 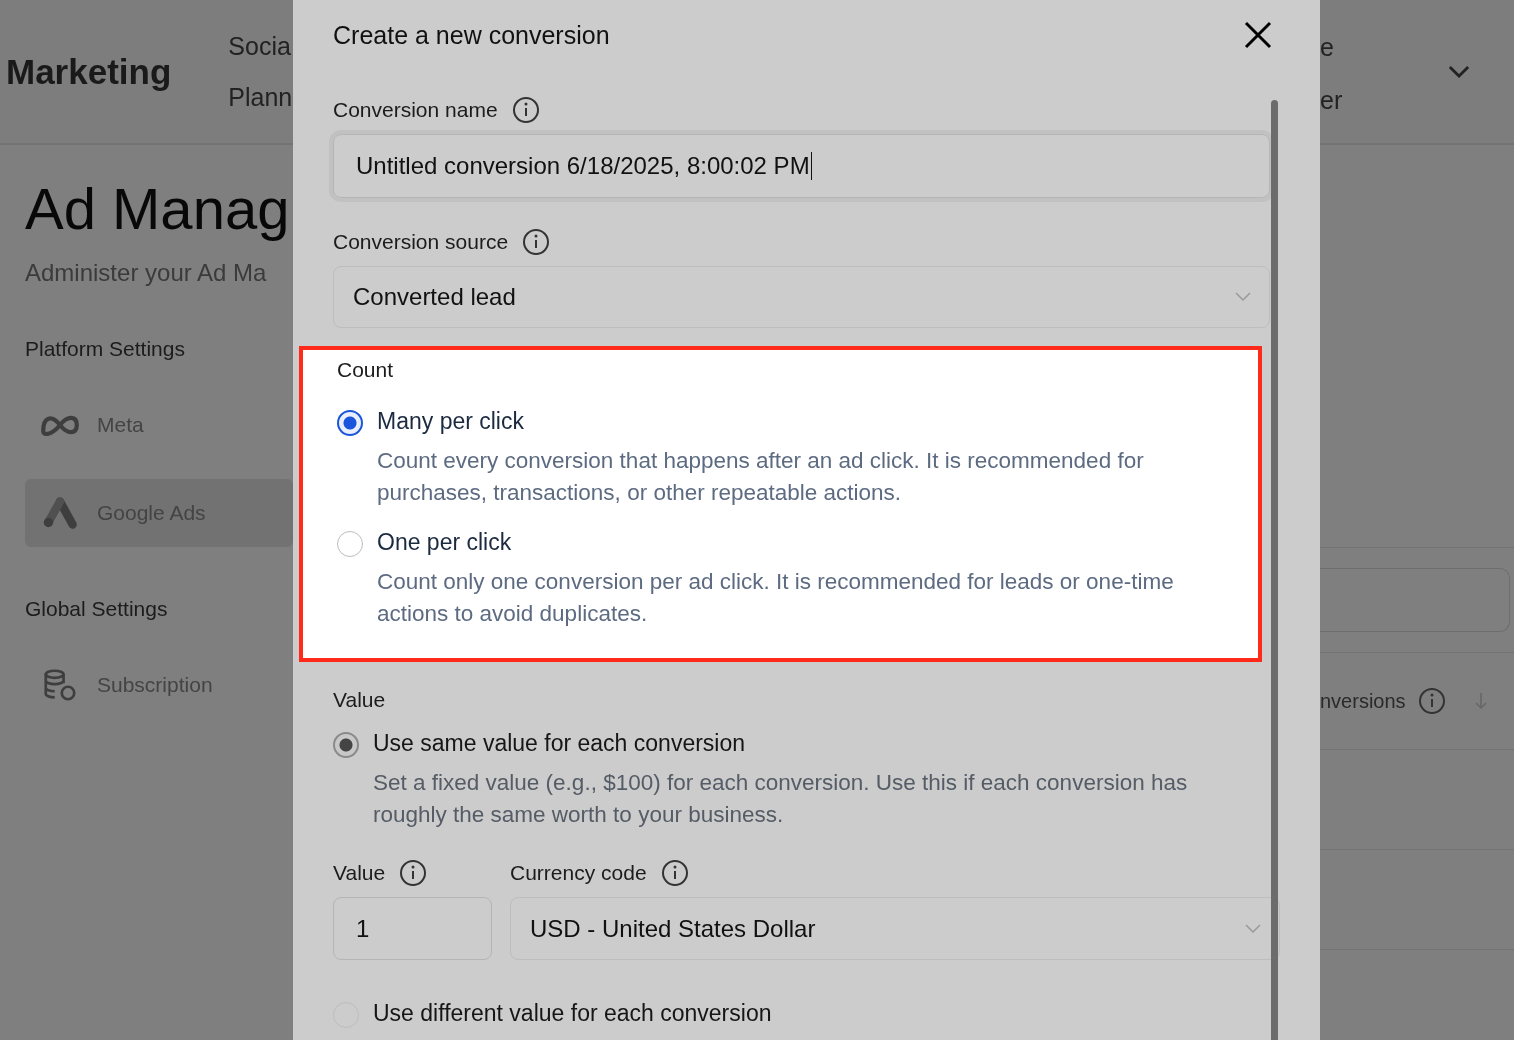 I want to click on nav-link: er, so click(x=1331, y=100).